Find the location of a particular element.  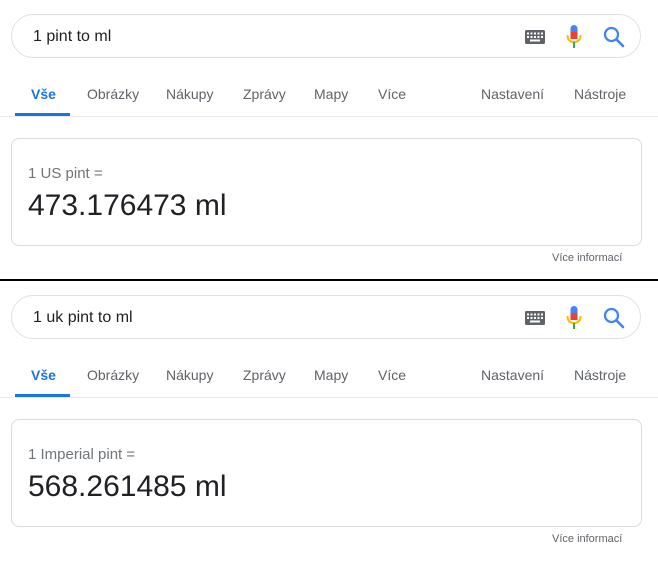

search-query: 1 uk pint to ml is located at coordinates (83, 318).